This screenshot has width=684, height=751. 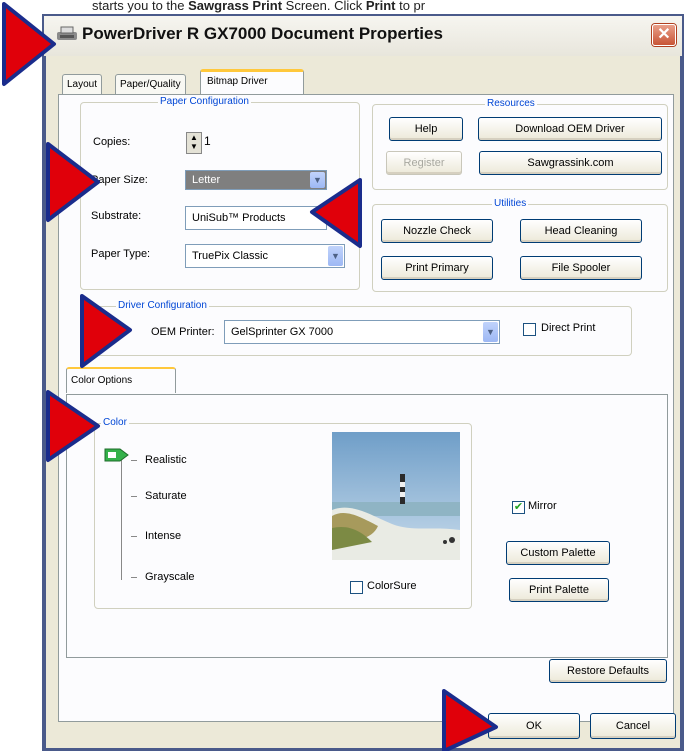 What do you see at coordinates (121, 517) in the screenshot?
I see `slider-track` at bounding box center [121, 517].